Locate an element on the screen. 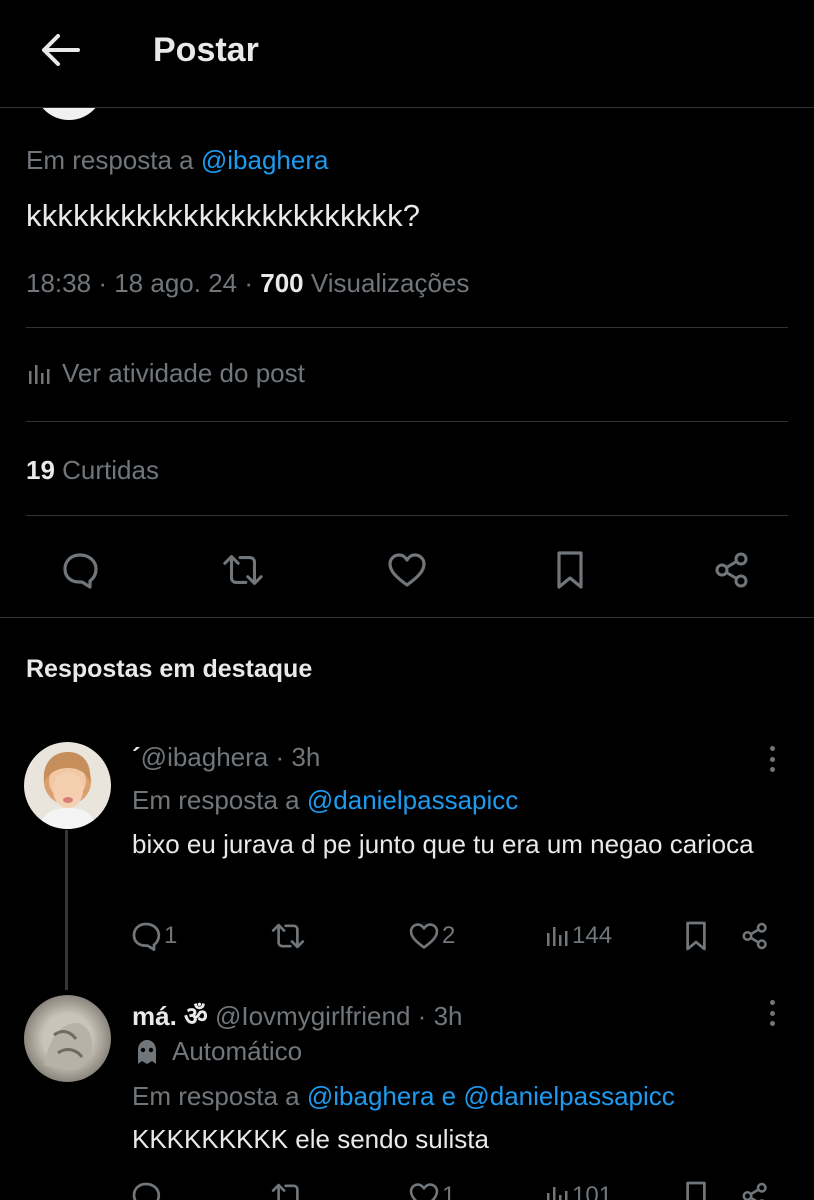 Image resolution: width=814 pixels, height=1200 pixels. reply-count: 1 is located at coordinates (171, 935).